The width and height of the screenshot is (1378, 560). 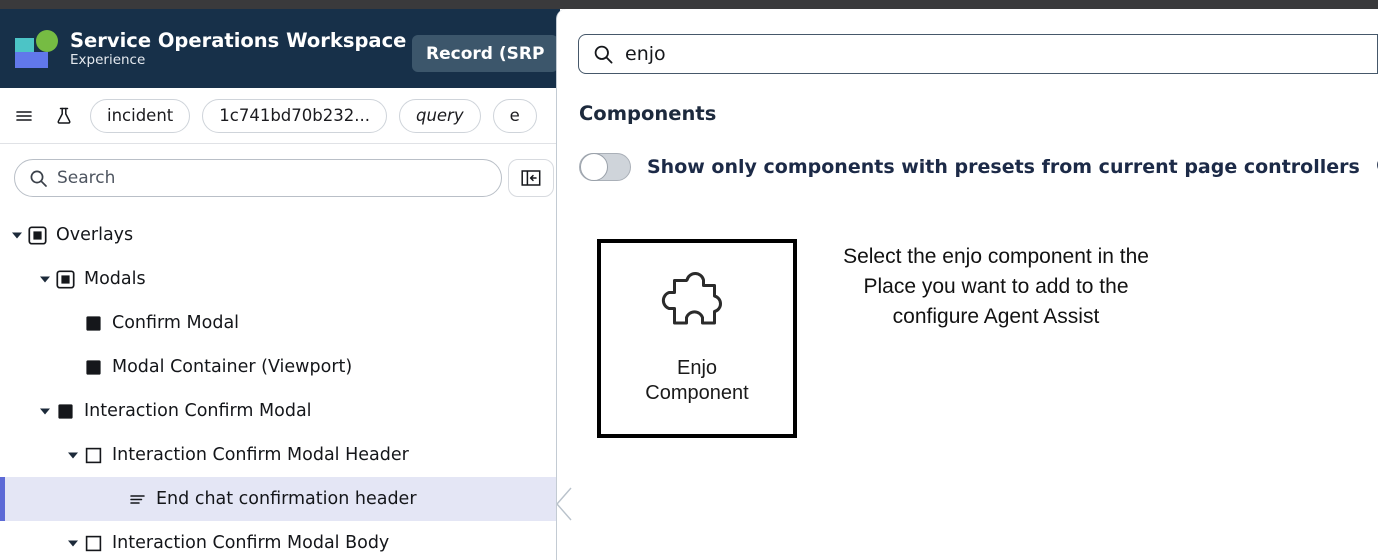 I want to click on component-card-label-line2: Component, so click(x=697, y=392).